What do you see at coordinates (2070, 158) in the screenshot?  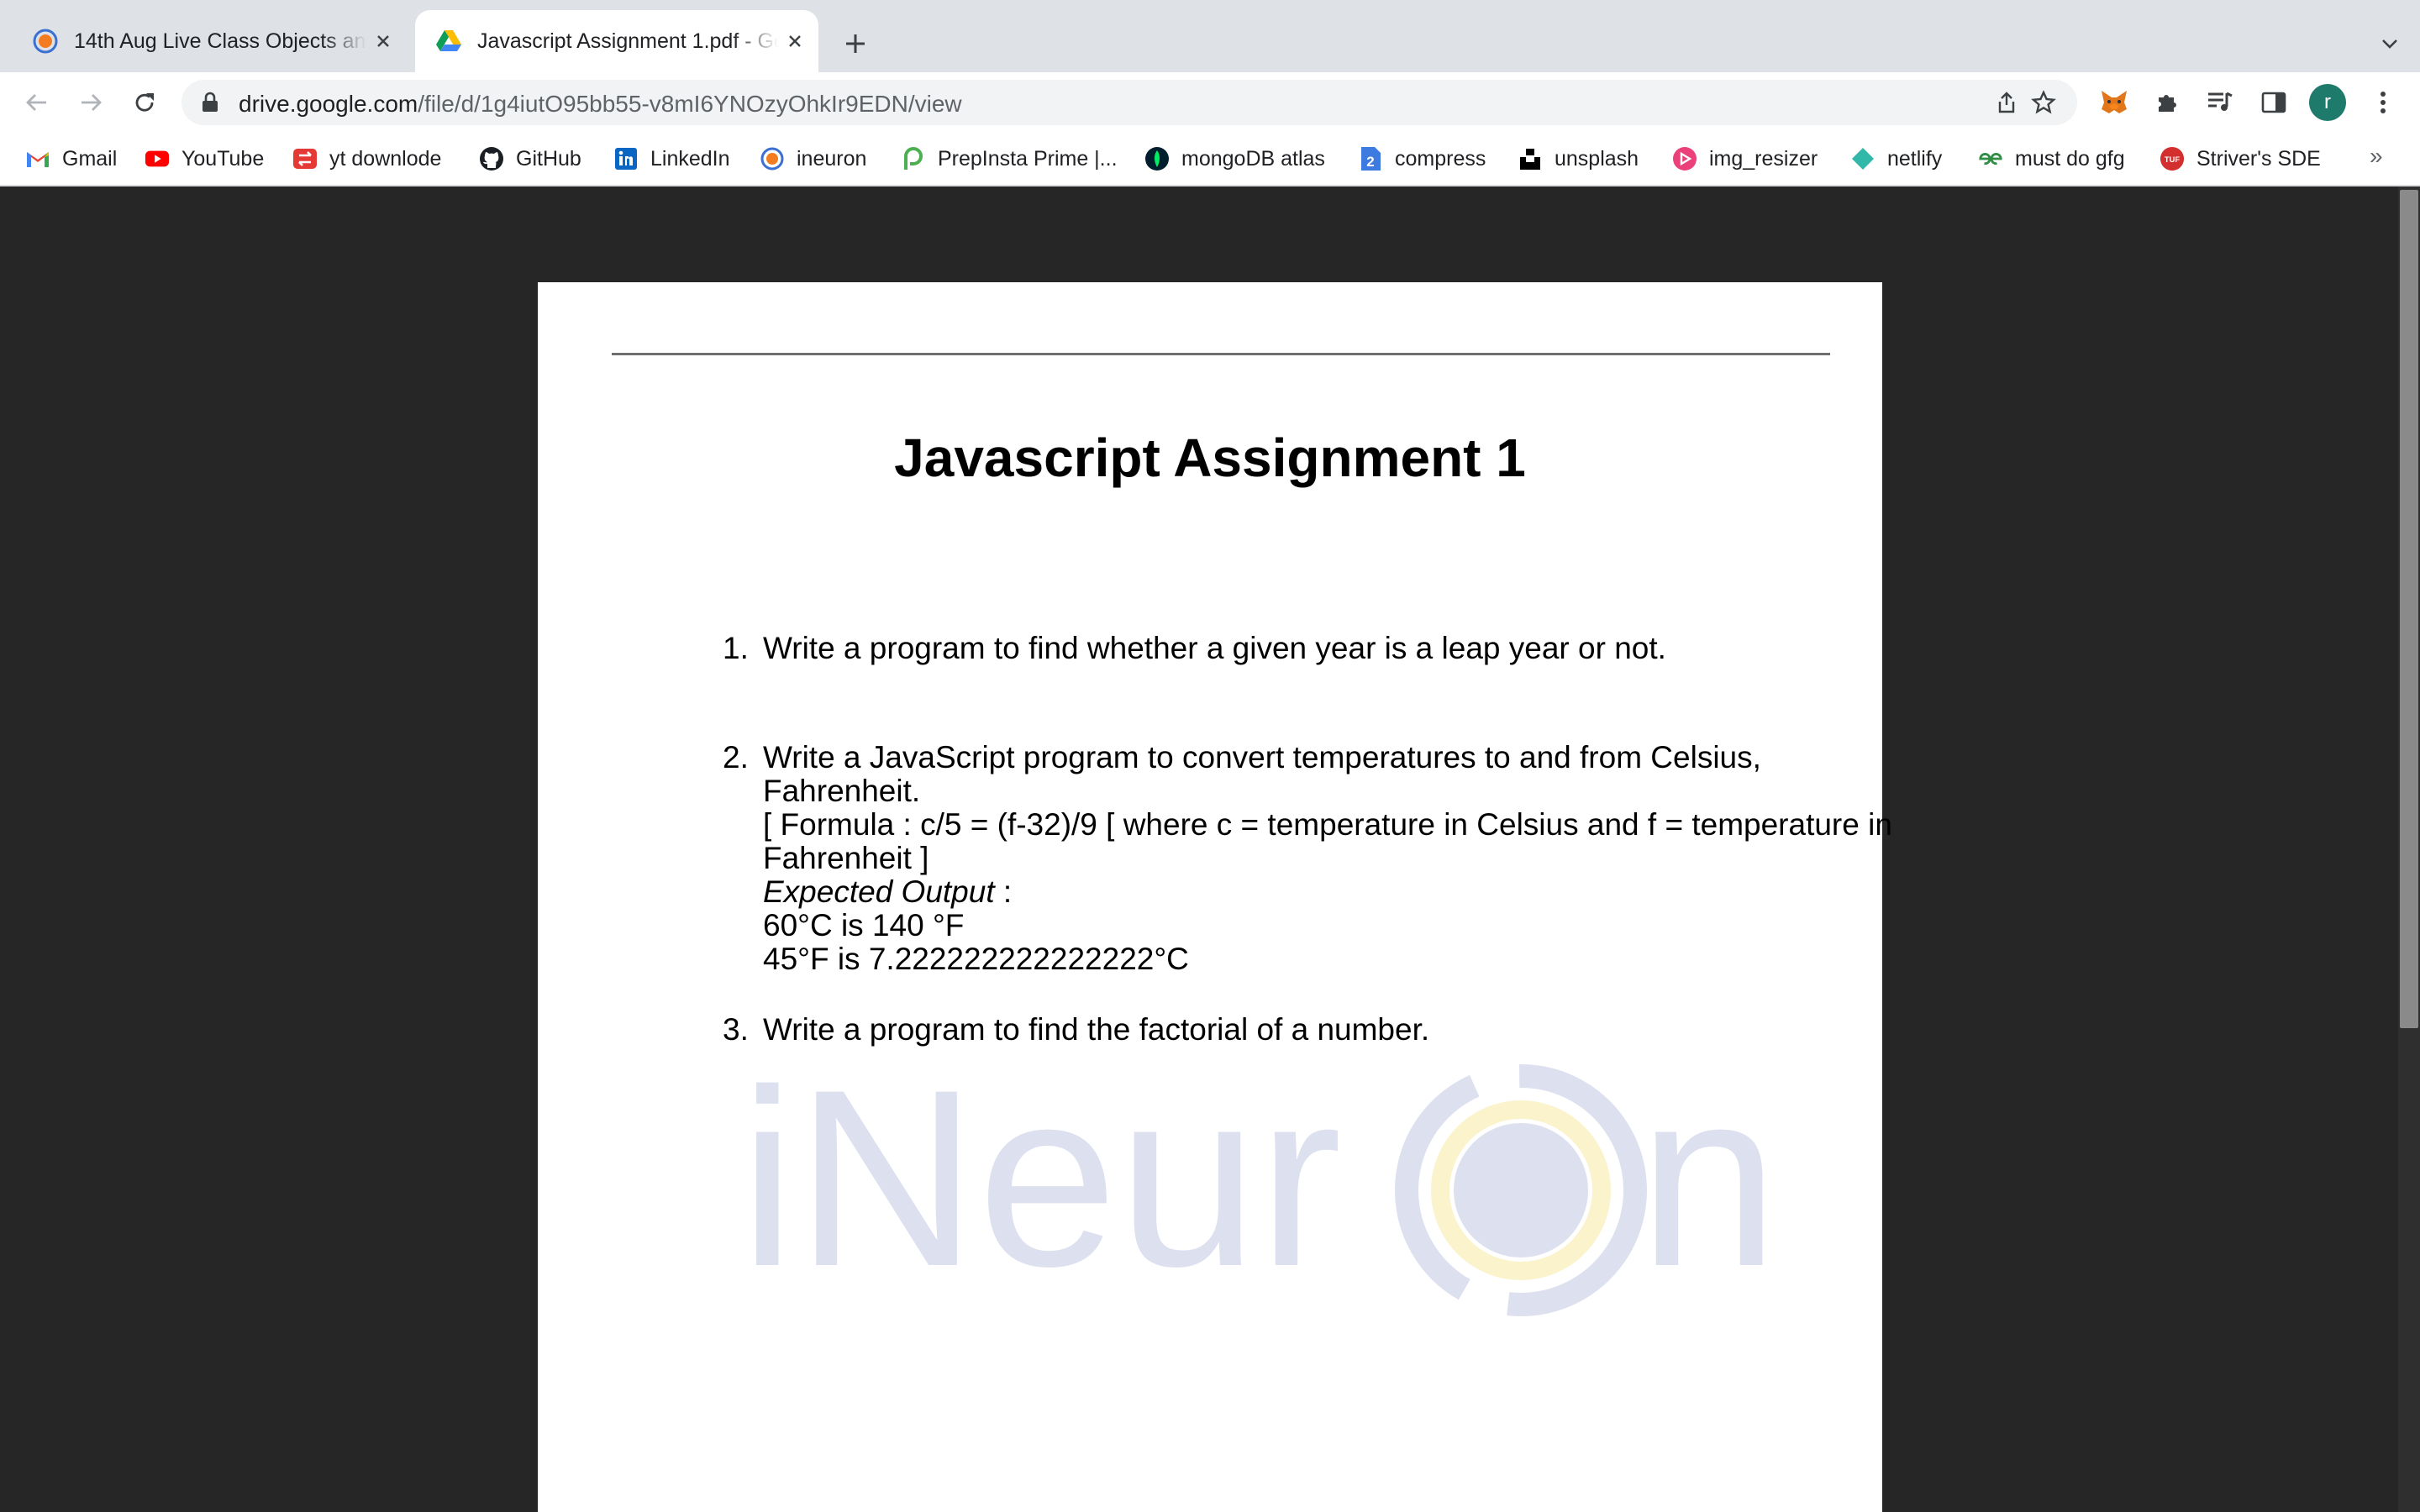 I see `bookmark-label: must do gfg` at bounding box center [2070, 158].